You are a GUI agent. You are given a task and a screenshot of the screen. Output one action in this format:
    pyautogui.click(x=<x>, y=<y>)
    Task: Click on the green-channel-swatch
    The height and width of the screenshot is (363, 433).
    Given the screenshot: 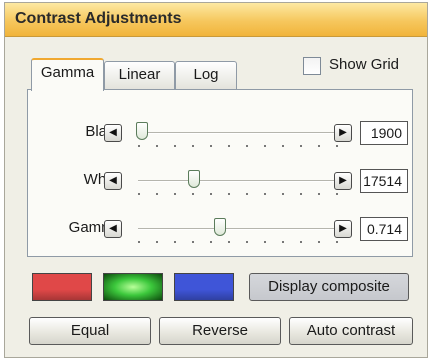 What is the action you would take?
    pyautogui.click(x=133, y=287)
    